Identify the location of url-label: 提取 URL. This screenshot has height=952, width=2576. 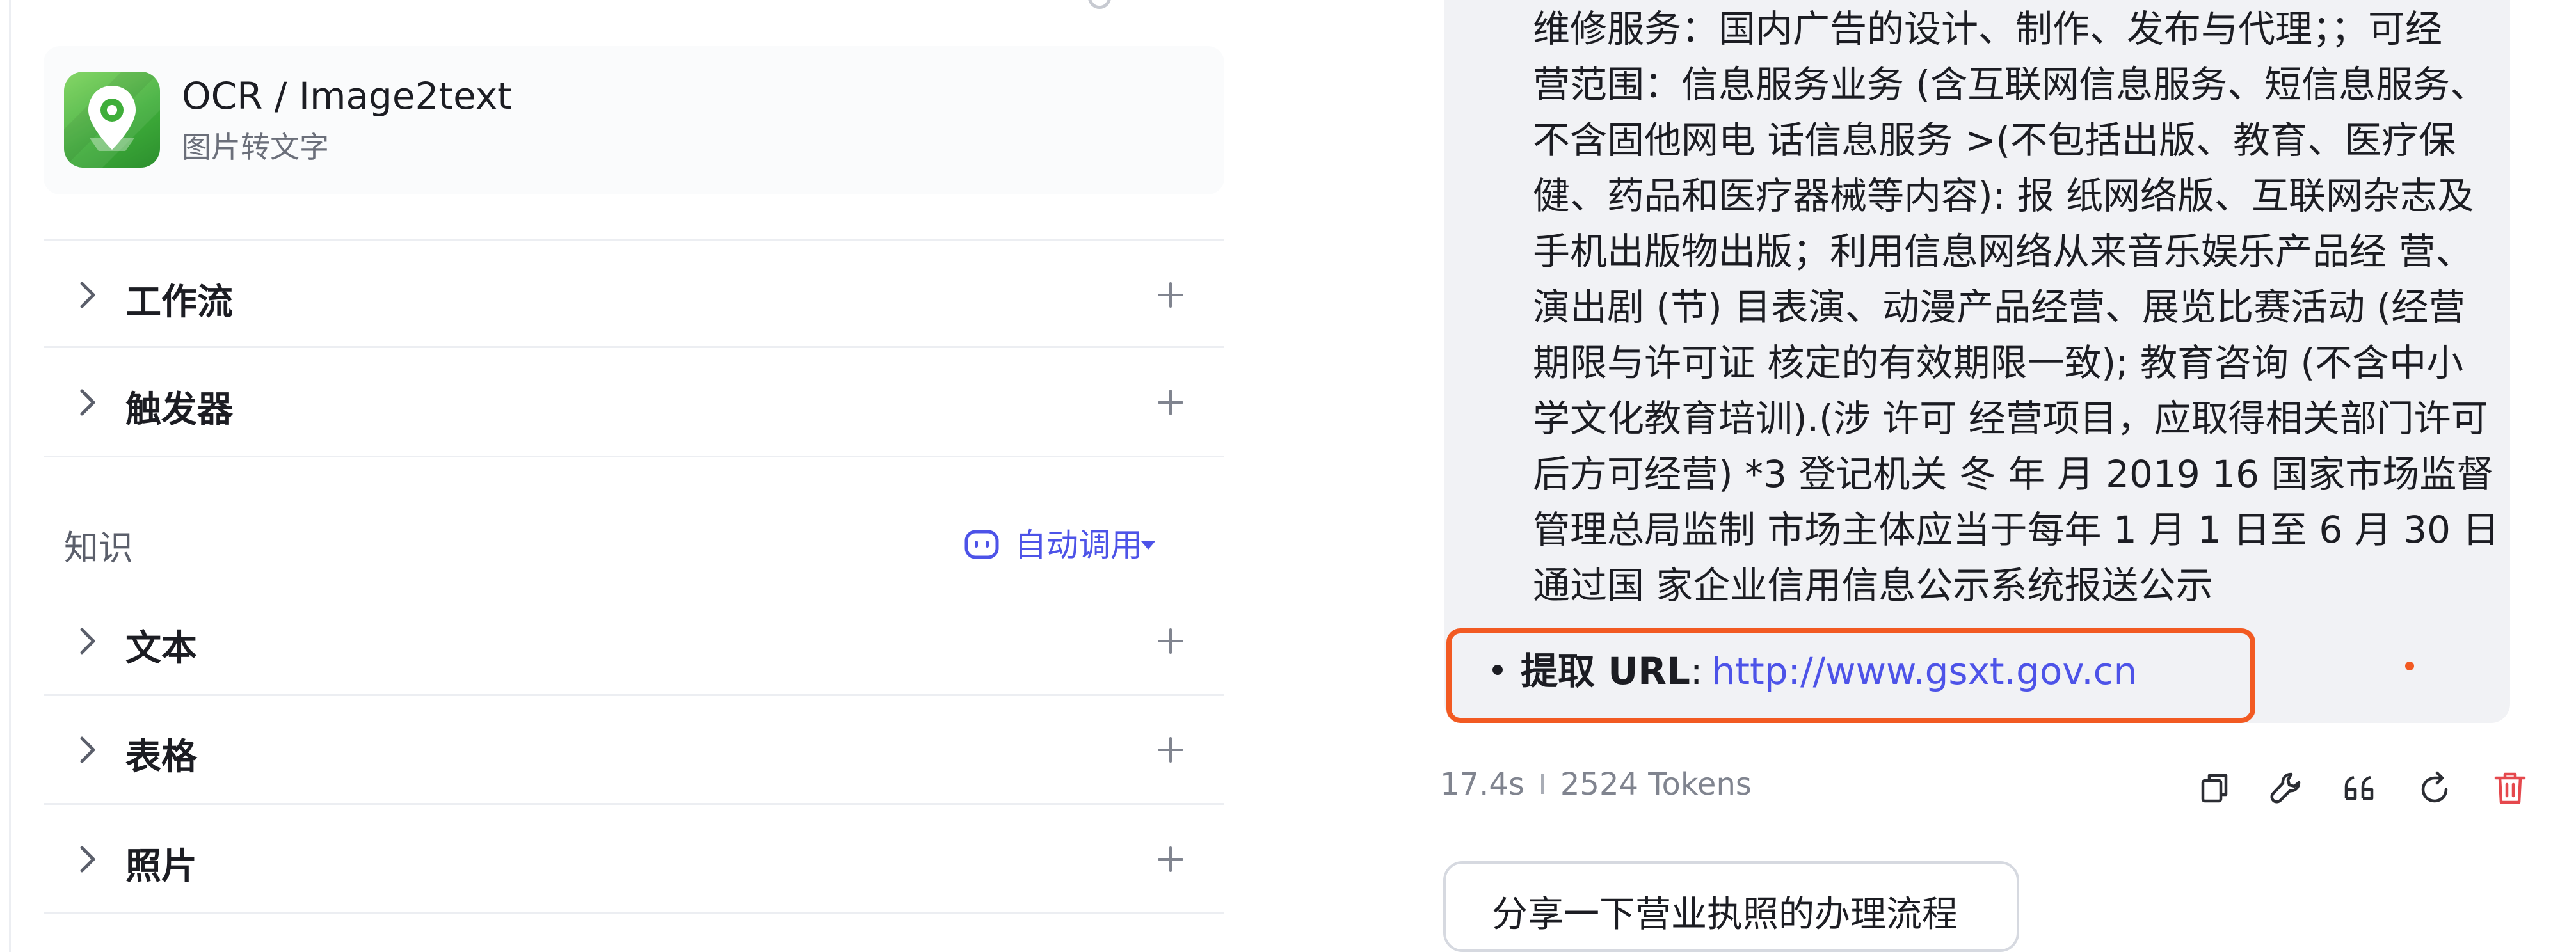
(1605, 671).